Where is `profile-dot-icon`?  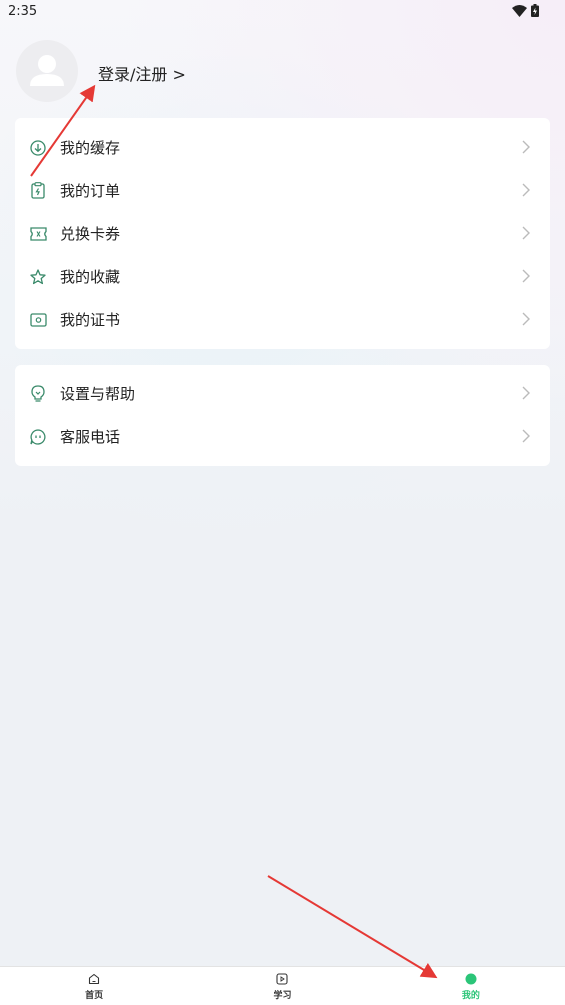
profile-dot-icon is located at coordinates (471, 979).